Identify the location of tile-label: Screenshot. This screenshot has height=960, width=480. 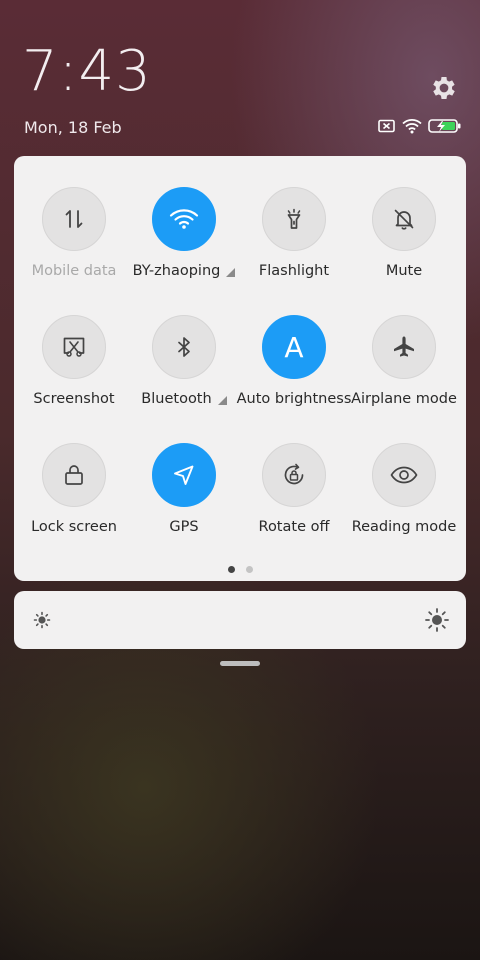
(74, 399).